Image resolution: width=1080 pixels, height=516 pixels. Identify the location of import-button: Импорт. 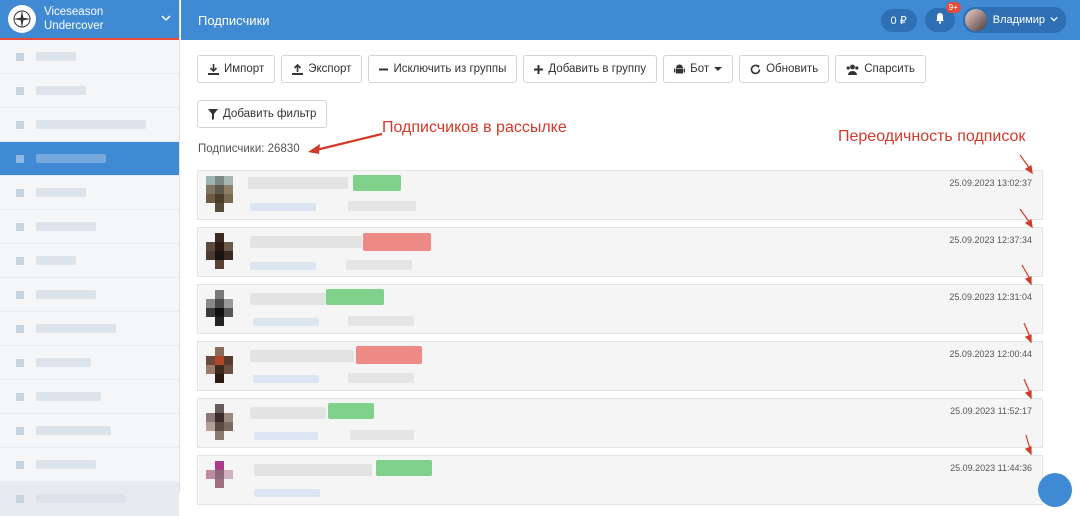
(236, 69).